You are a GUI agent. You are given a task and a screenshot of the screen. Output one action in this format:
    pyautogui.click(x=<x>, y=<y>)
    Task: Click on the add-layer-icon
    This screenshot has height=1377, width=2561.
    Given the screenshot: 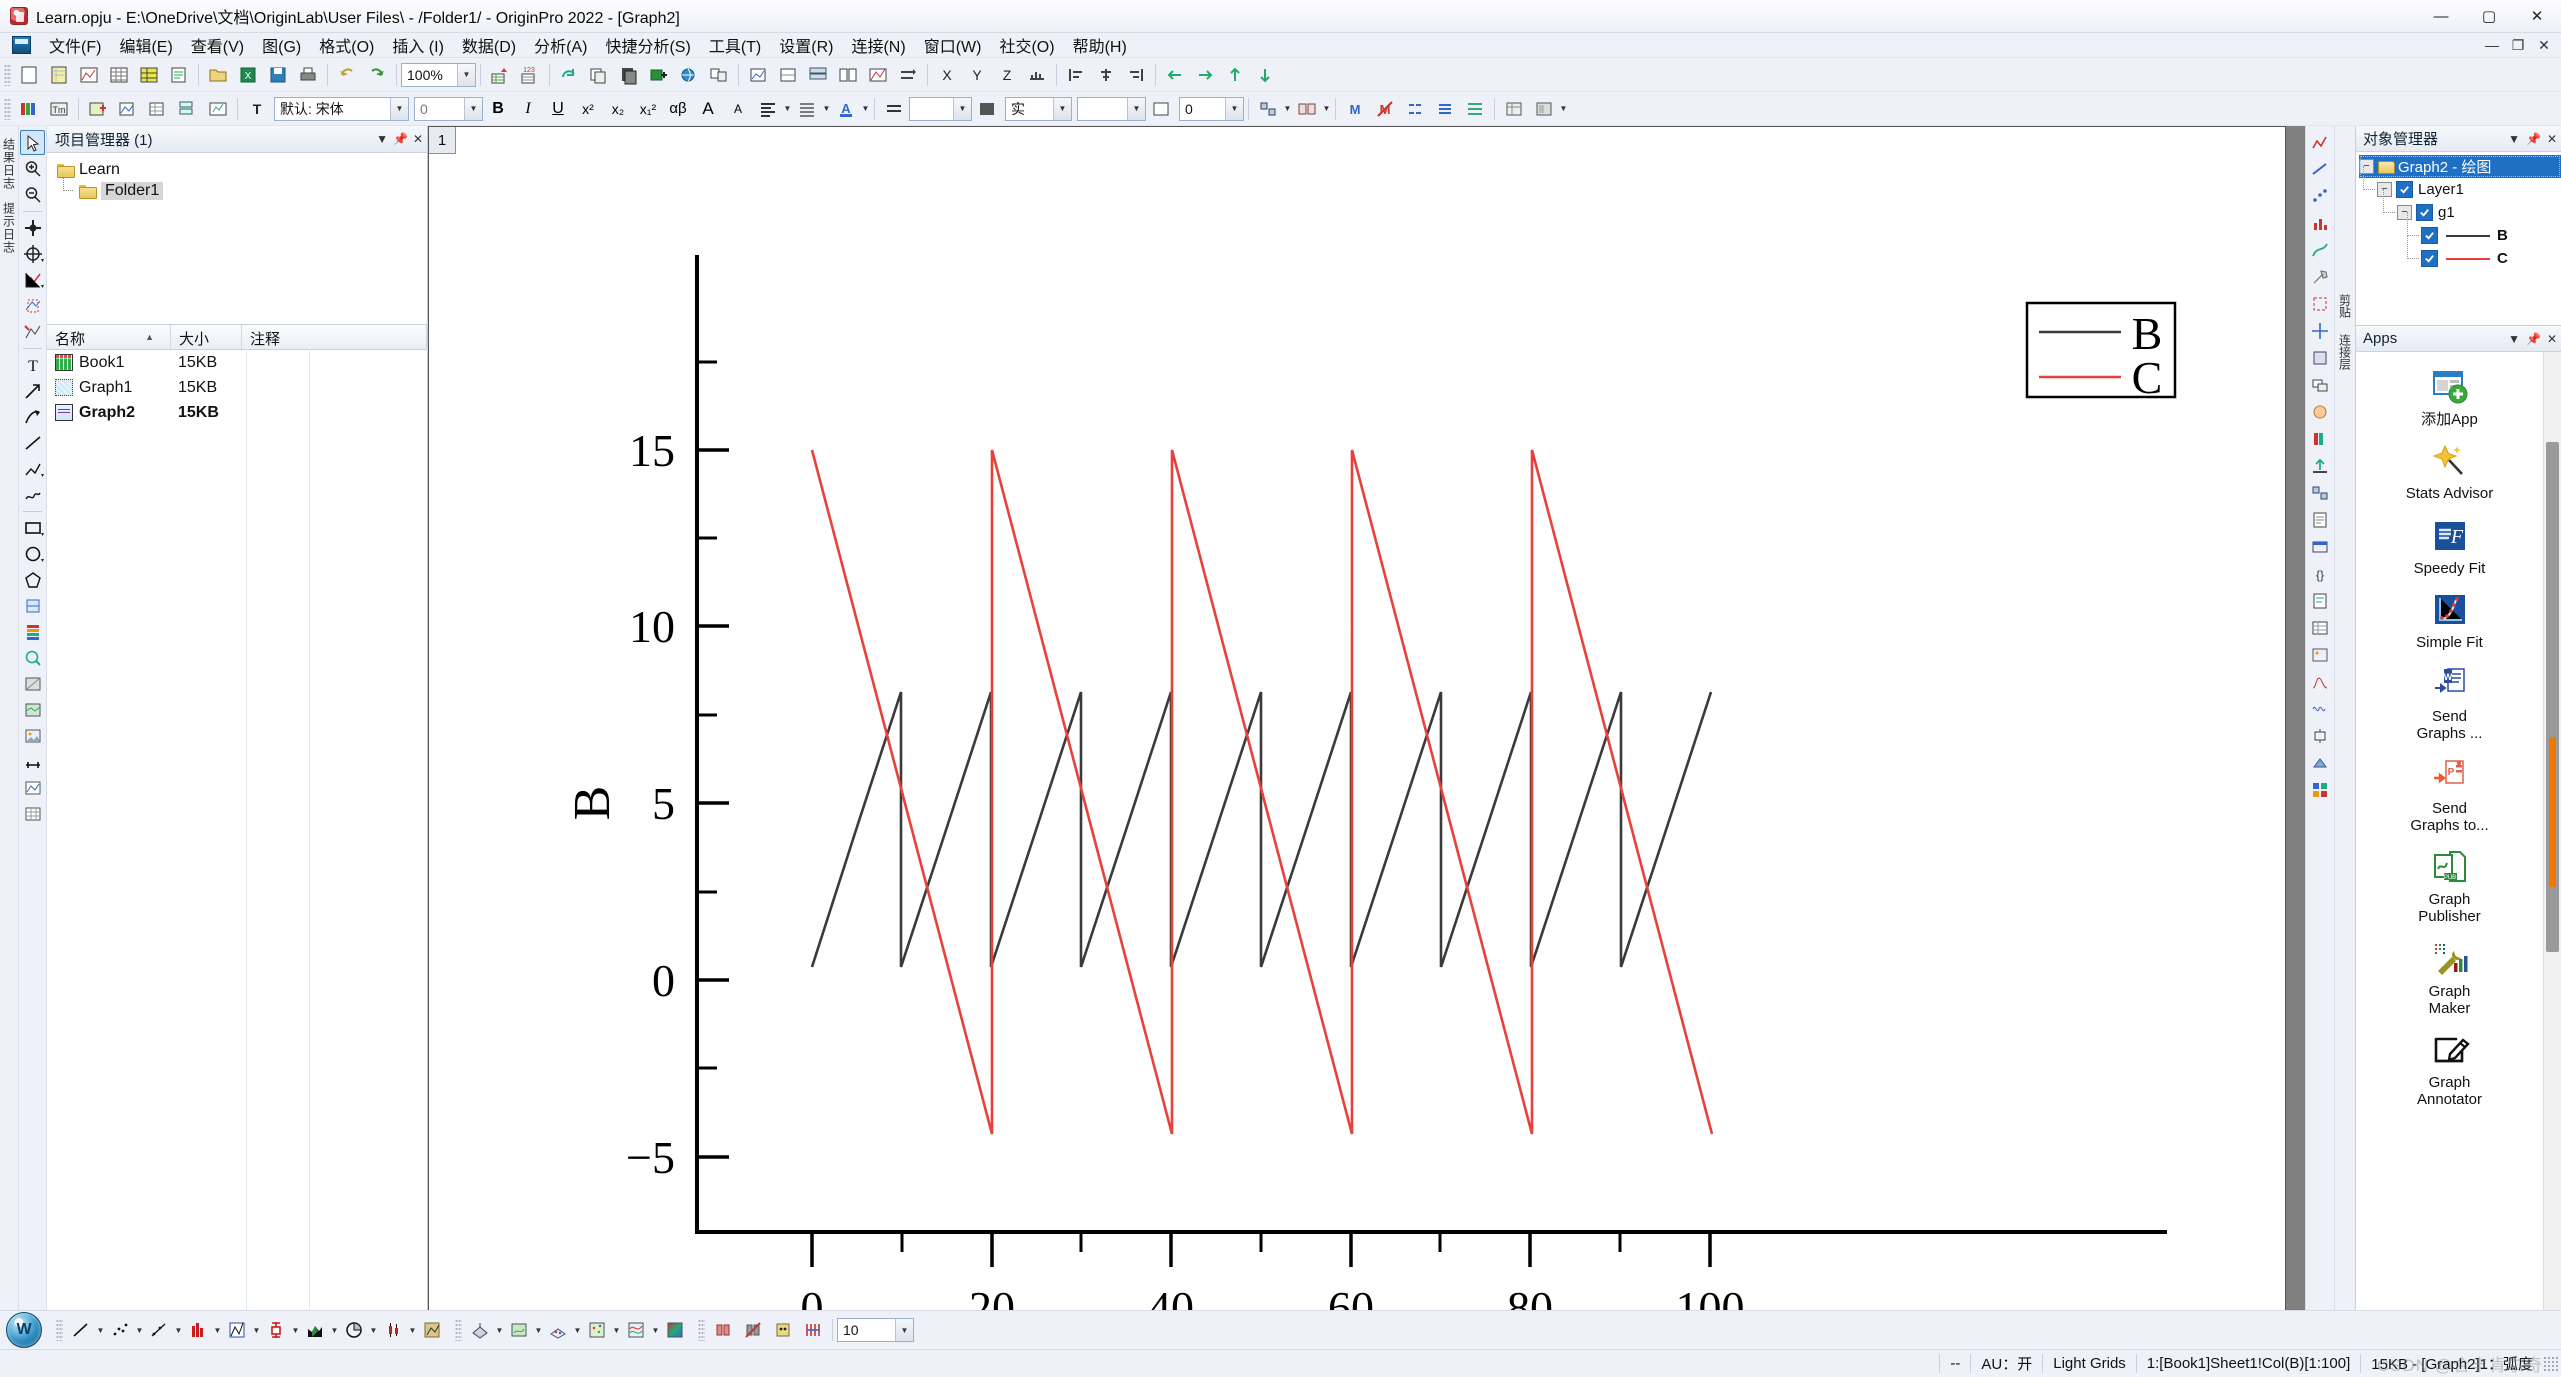 What is the action you would take?
    pyautogui.click(x=659, y=75)
    